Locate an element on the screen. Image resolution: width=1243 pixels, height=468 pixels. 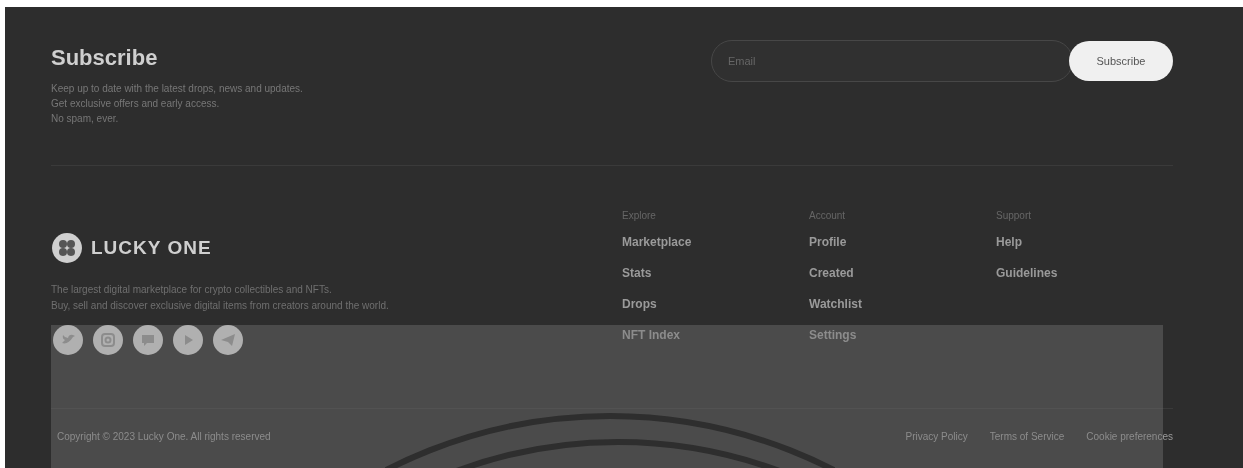
footer-link: Profile is located at coordinates (902, 242).